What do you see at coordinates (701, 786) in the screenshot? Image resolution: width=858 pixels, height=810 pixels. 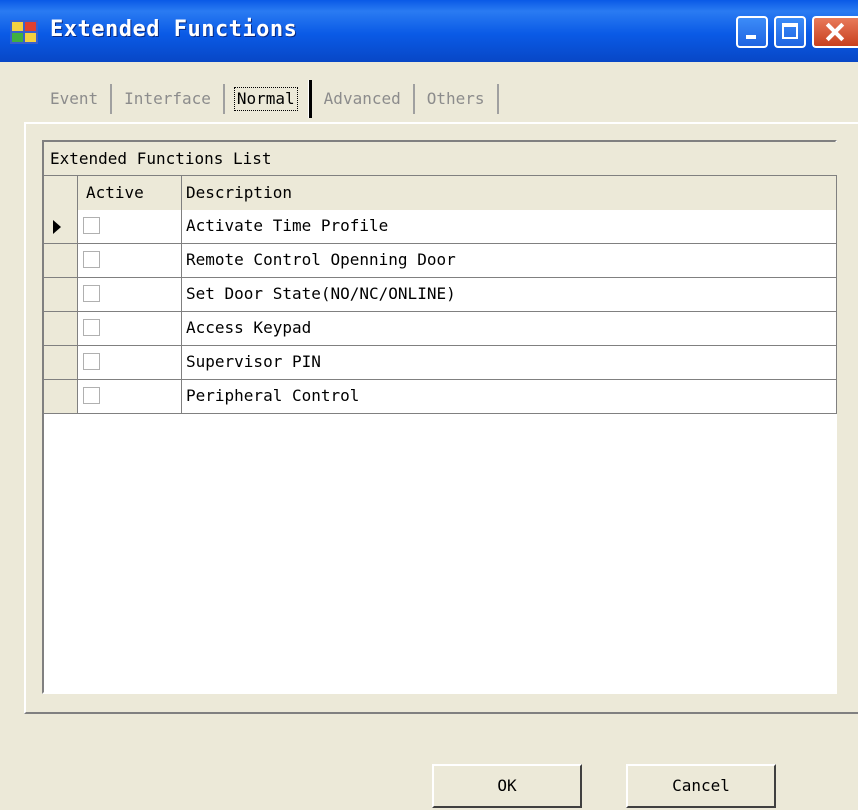 I see `cancel-button: Cancel` at bounding box center [701, 786].